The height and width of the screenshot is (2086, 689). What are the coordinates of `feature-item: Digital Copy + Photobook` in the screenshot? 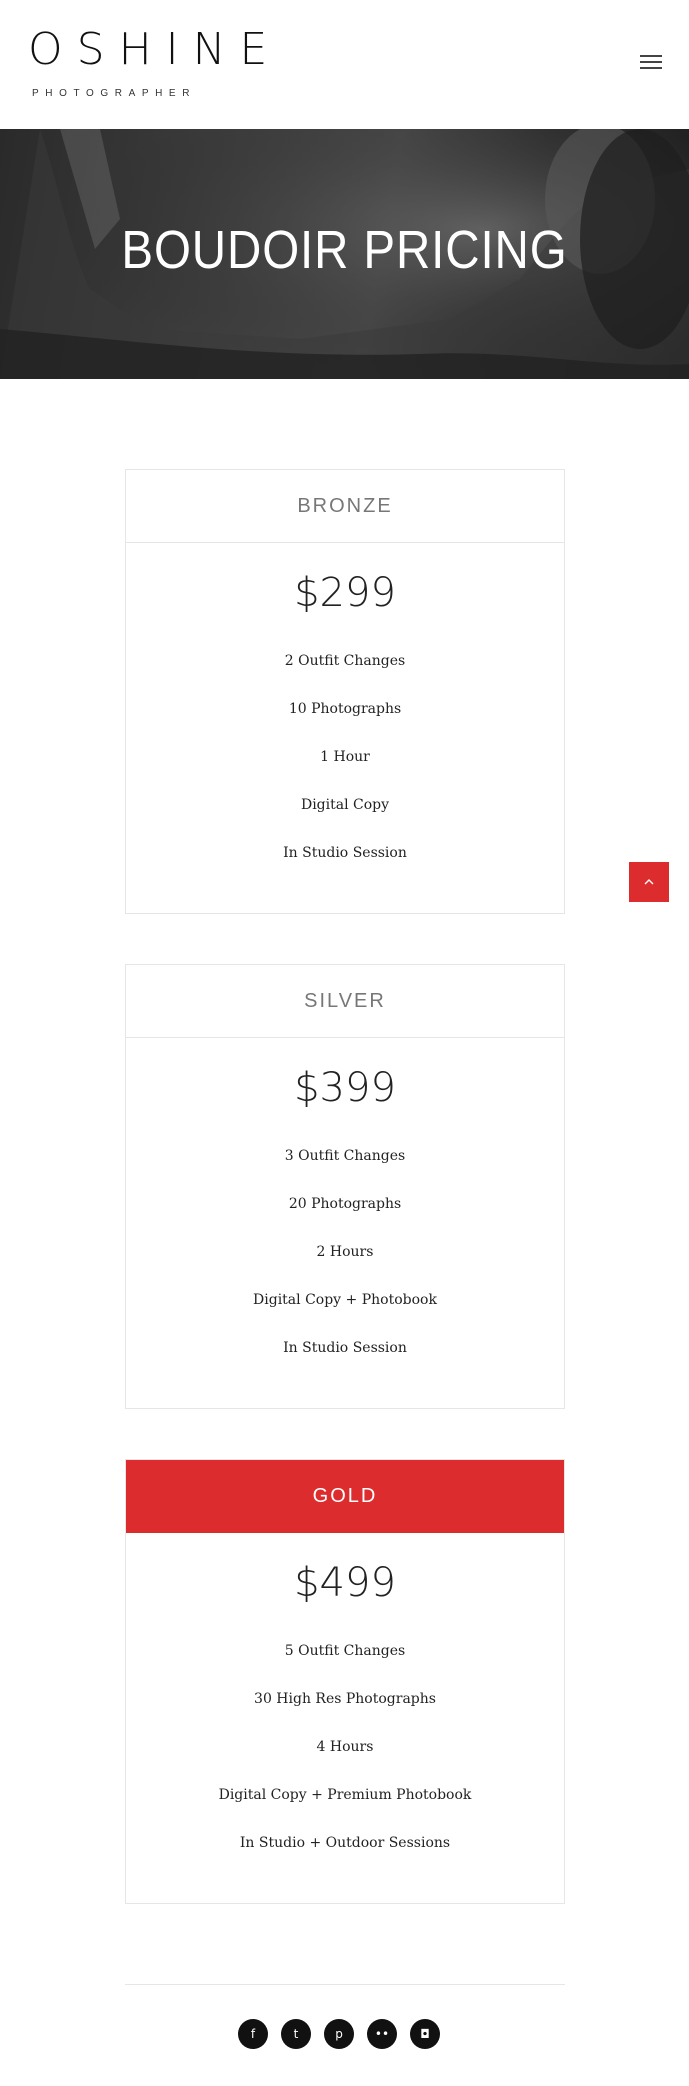 It's located at (345, 1300).